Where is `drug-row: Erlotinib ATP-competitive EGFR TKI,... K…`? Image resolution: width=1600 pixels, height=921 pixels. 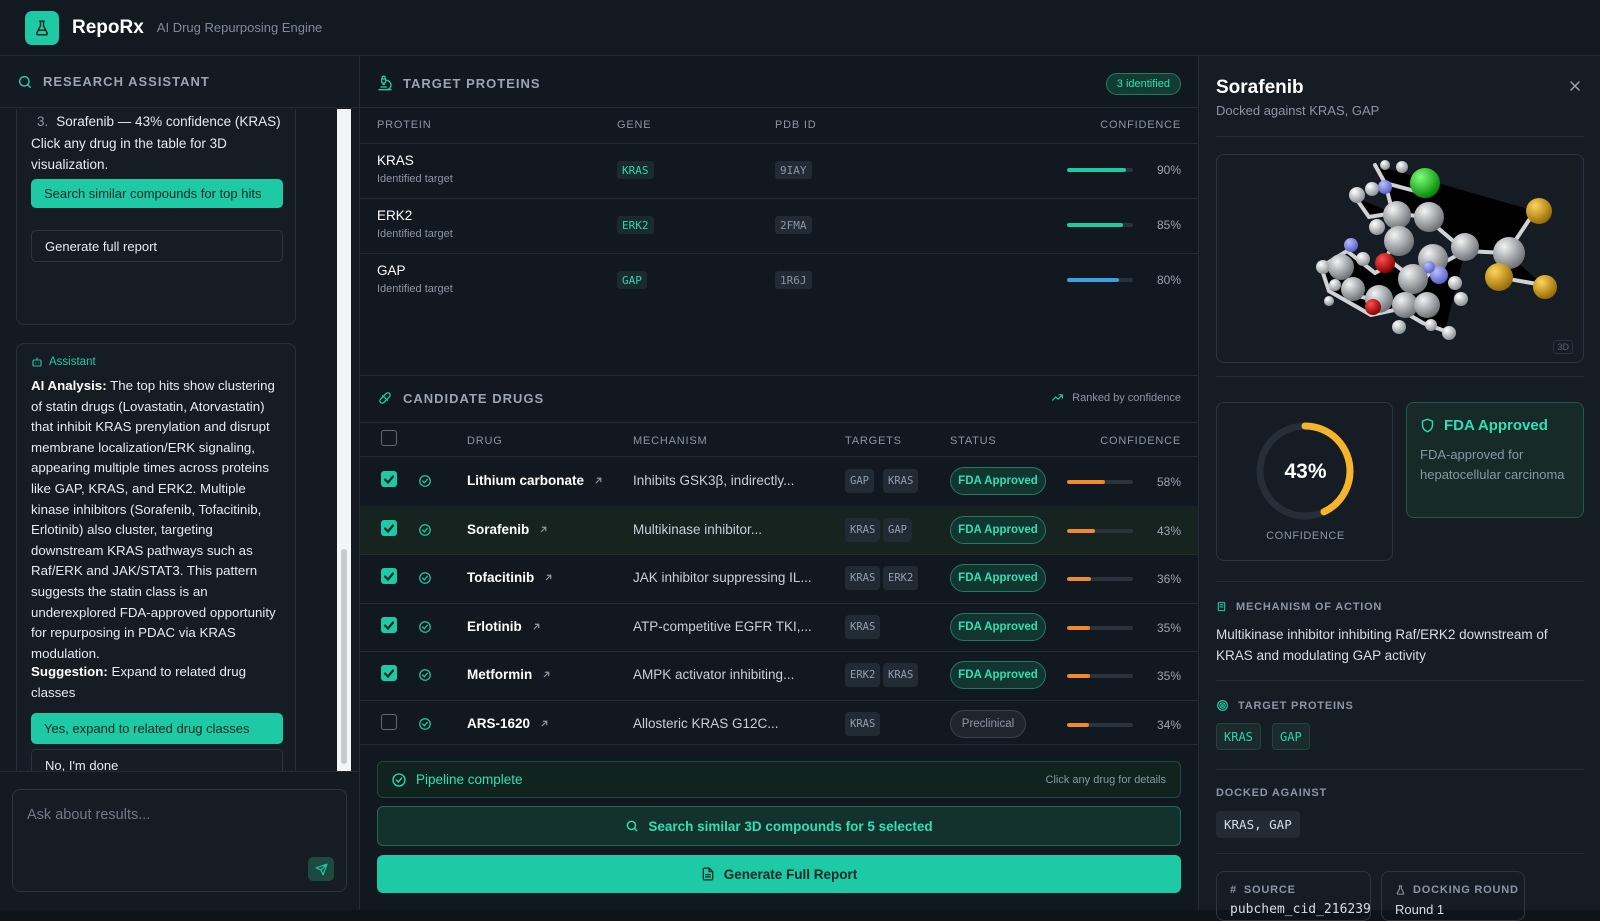
drug-row: Erlotinib ATP-competitive EGFR TKI,... K… is located at coordinates (779, 627).